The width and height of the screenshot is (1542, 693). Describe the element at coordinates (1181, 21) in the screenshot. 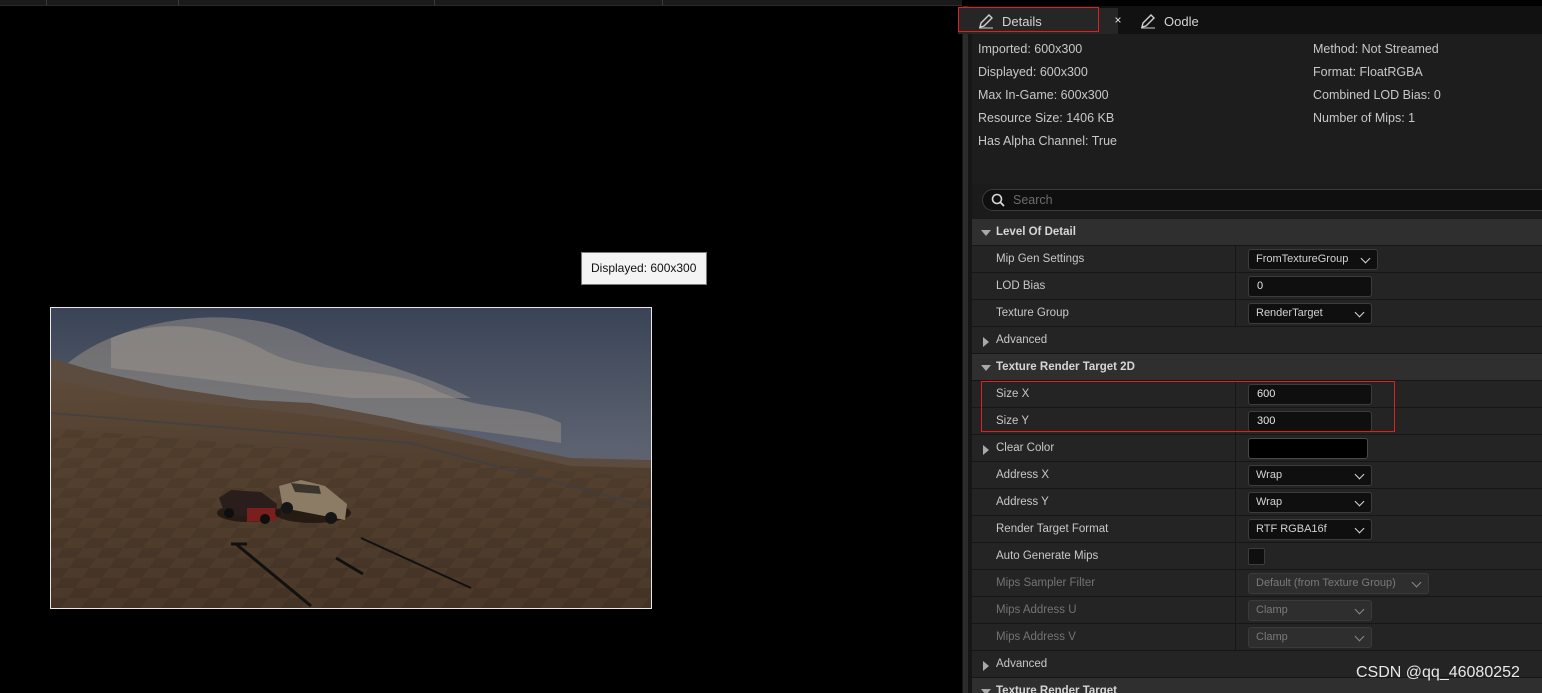

I see `tab-oodle-label: Oodle` at that location.